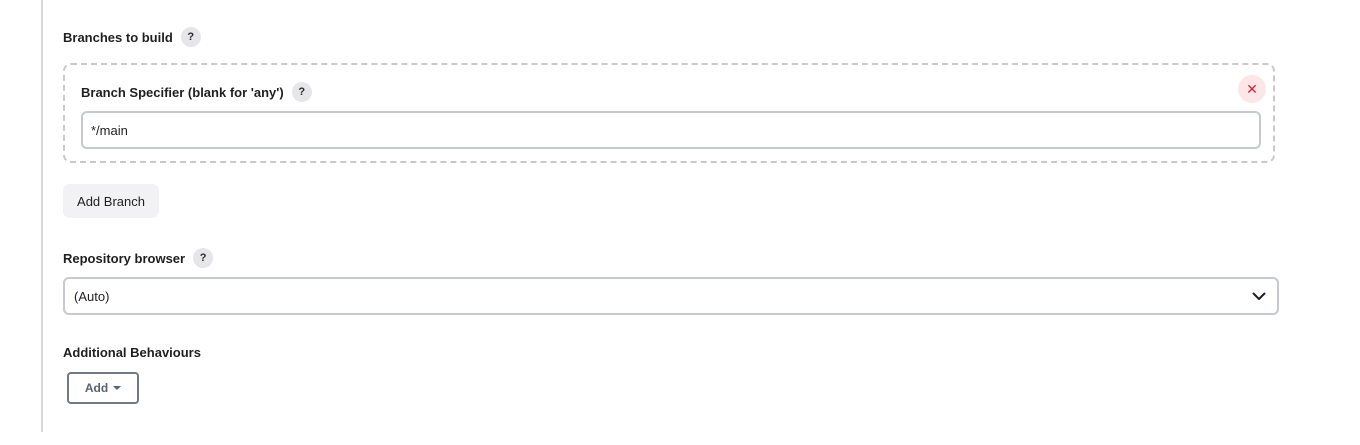  I want to click on repository-browser-row: Repository browser ?, so click(138, 258).